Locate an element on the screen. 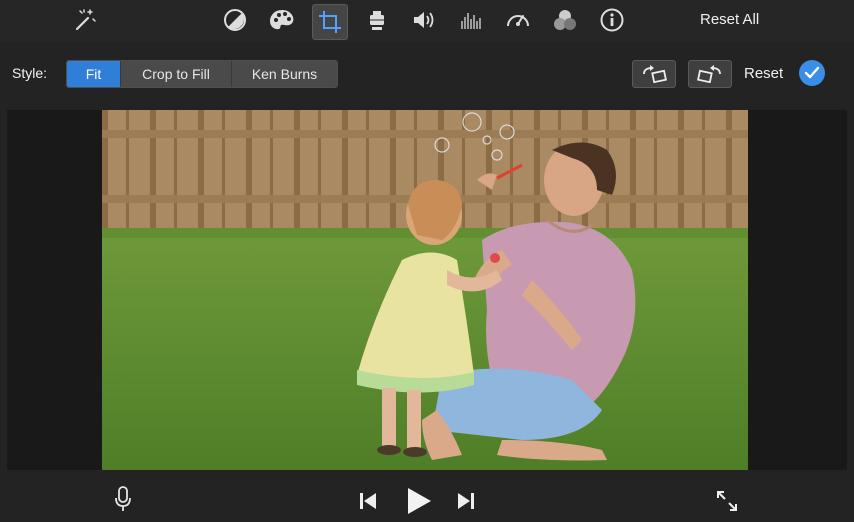 The image size is (854, 522). crop-icon is located at coordinates (330, 22).